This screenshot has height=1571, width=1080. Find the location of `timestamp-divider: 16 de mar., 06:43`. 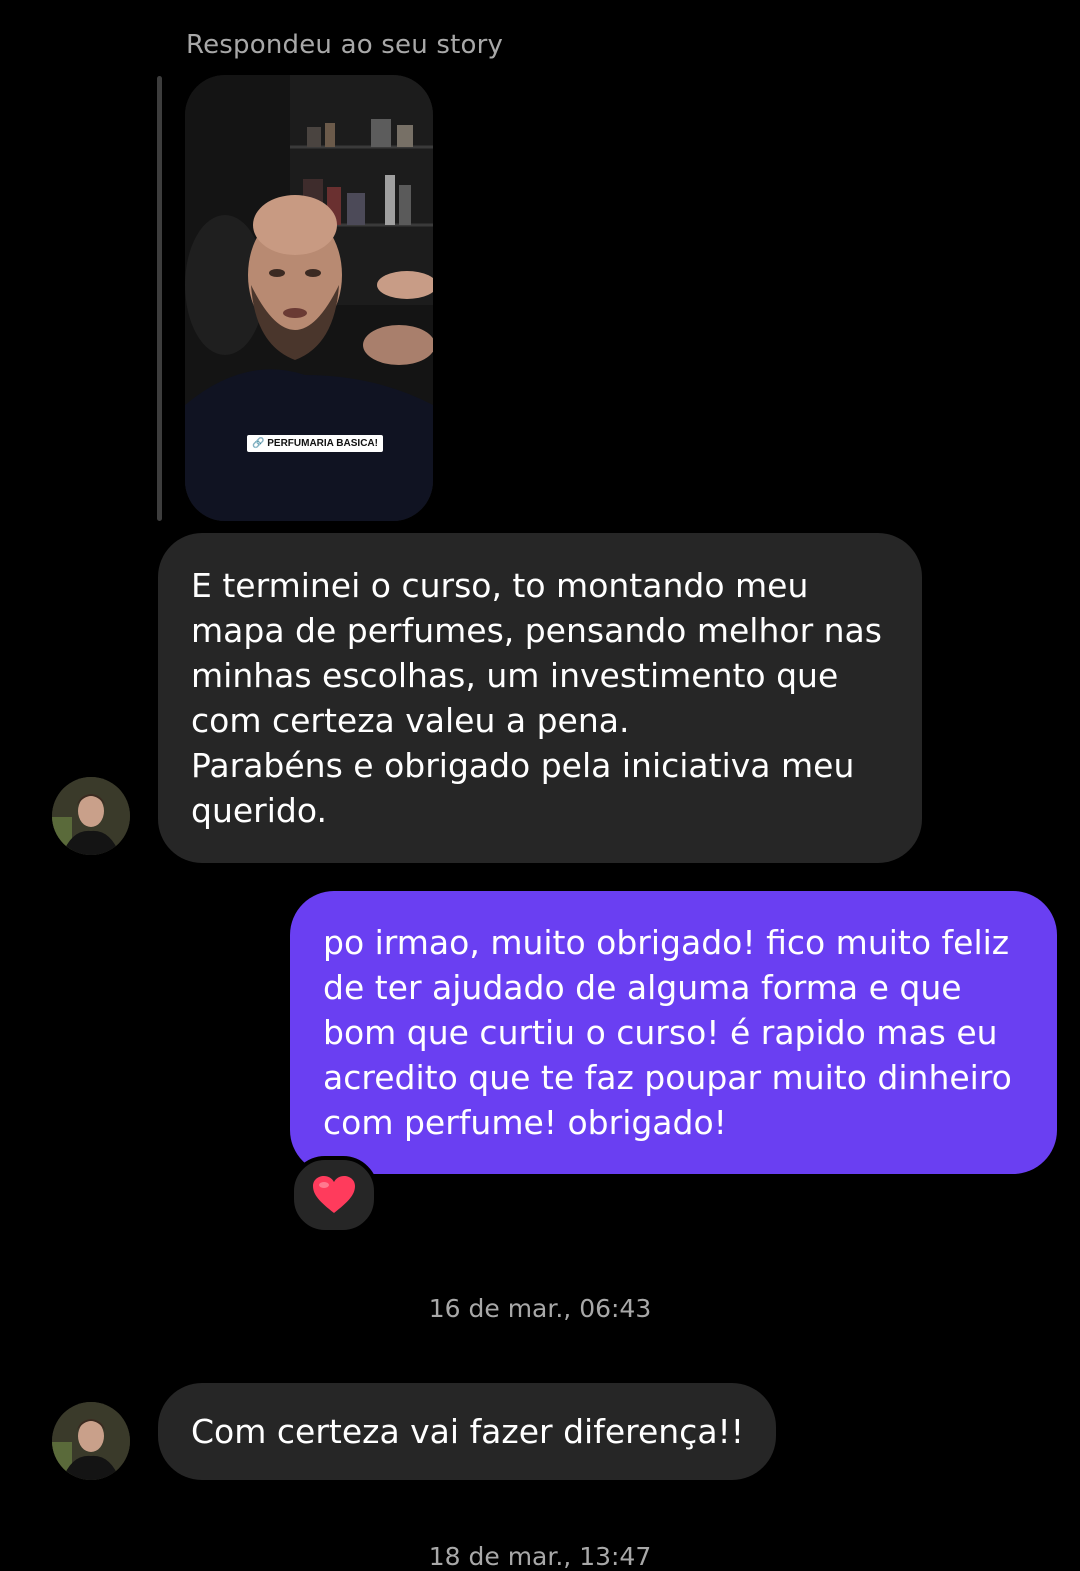

timestamp-divider: 16 de mar., 06:43 is located at coordinates (540, 1308).